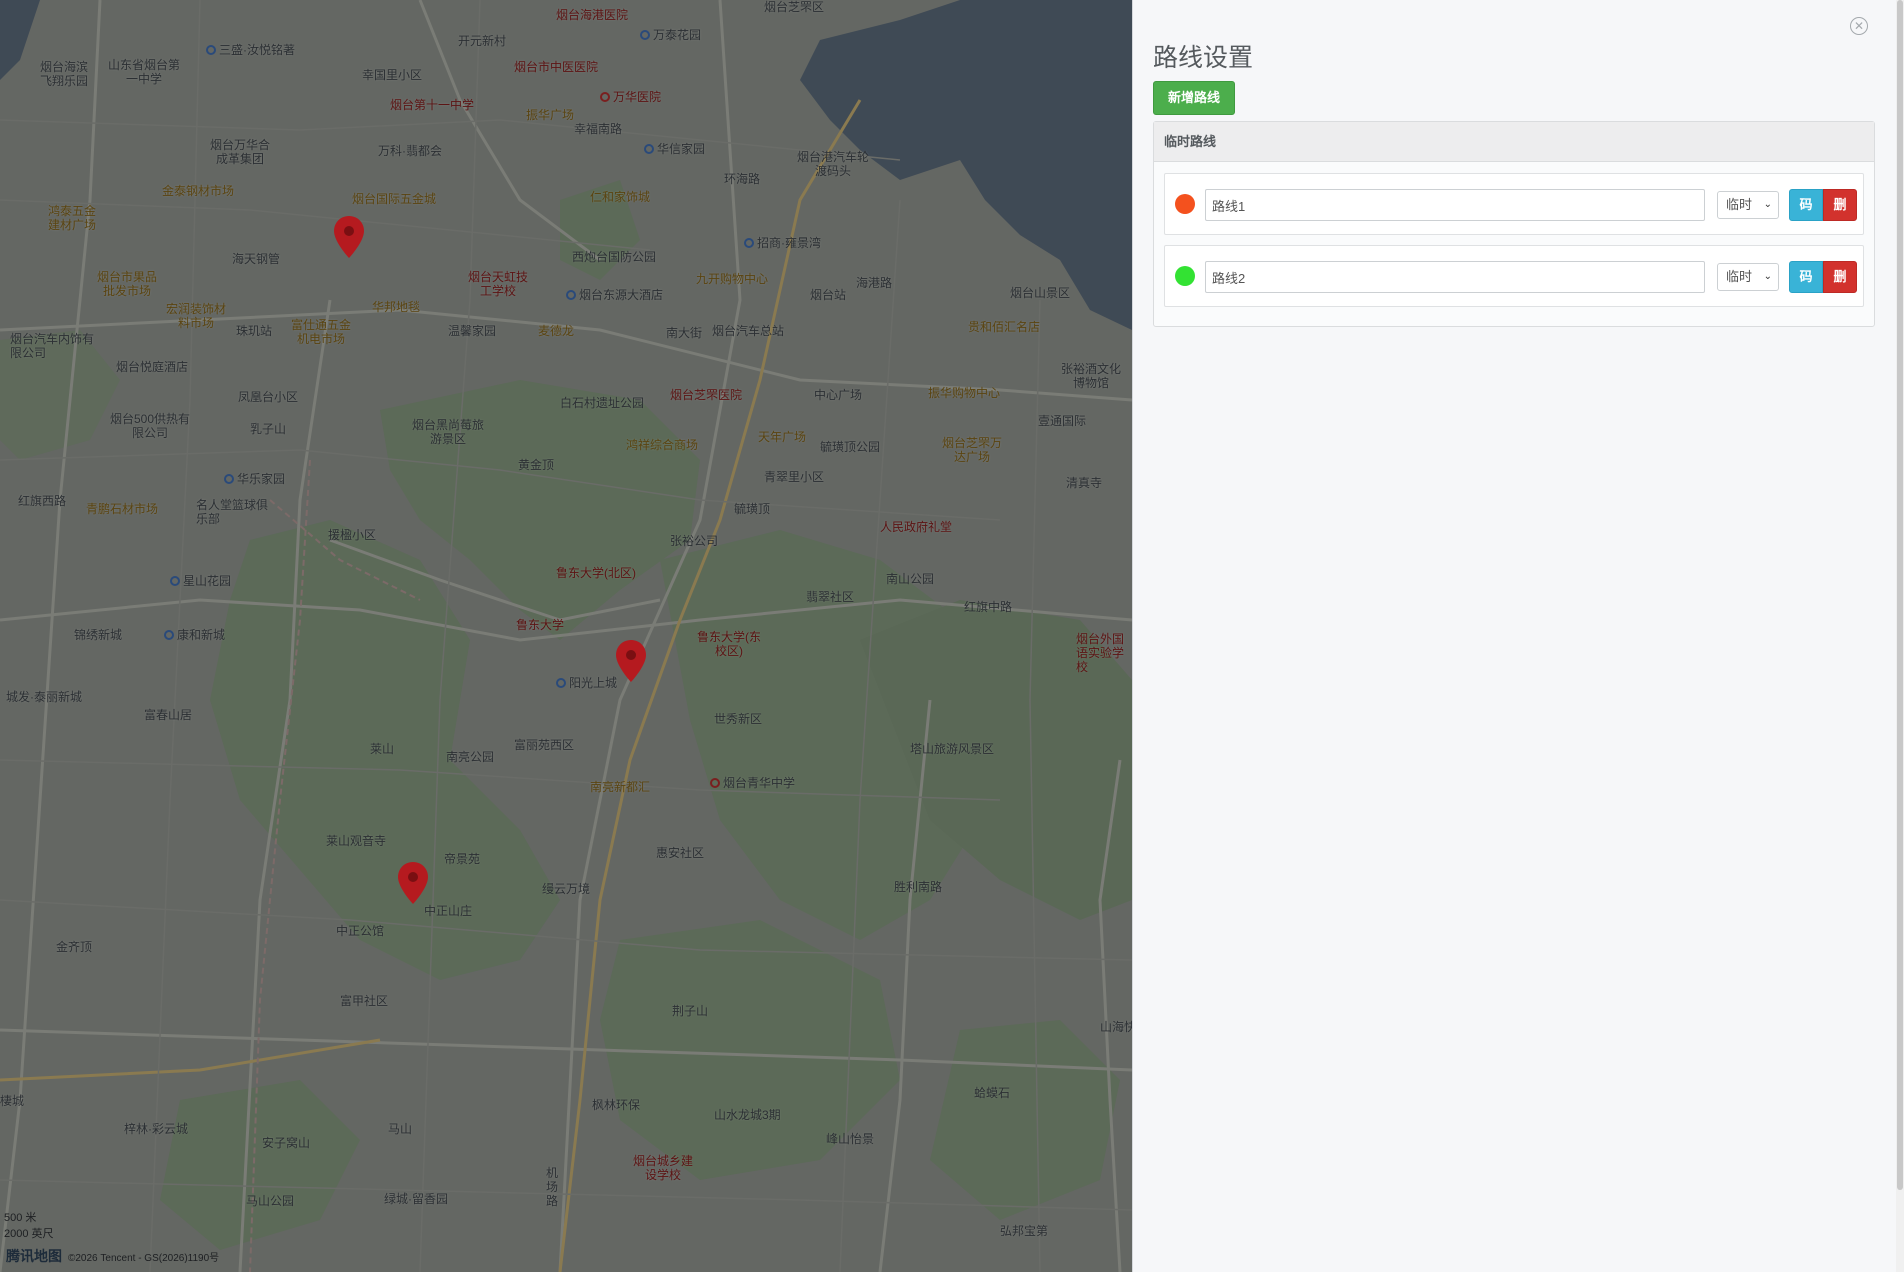 The width and height of the screenshot is (1904, 1272). What do you see at coordinates (1455, 277) in the screenshot?
I see `route-name-input` at bounding box center [1455, 277].